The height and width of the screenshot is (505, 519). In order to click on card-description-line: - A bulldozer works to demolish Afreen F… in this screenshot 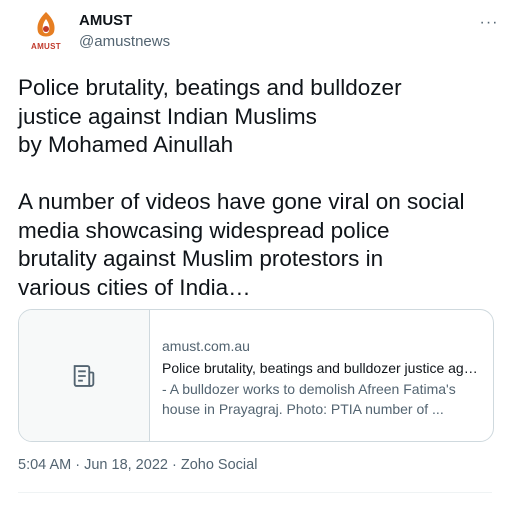, I will do `click(309, 389)`.